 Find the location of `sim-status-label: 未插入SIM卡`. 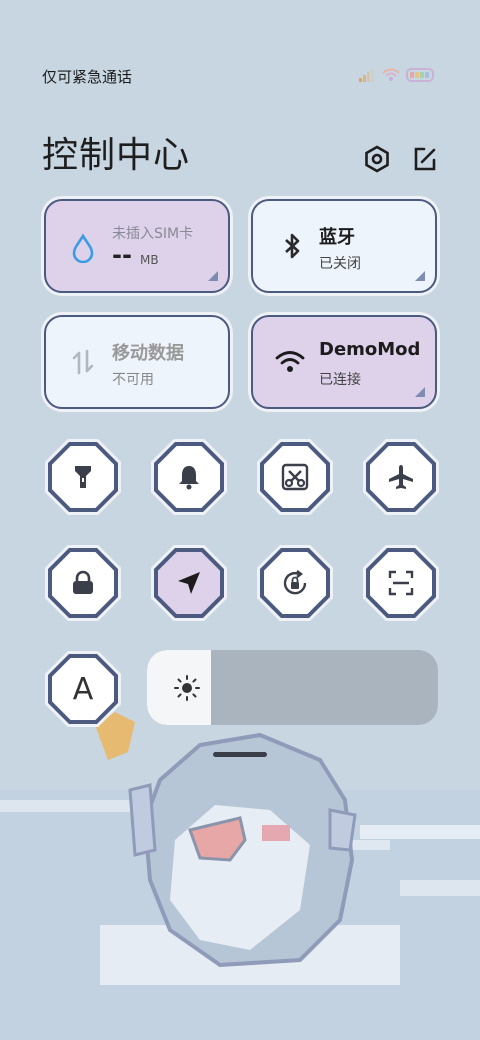

sim-status-label: 未插入SIM卡 is located at coordinates (153, 234).